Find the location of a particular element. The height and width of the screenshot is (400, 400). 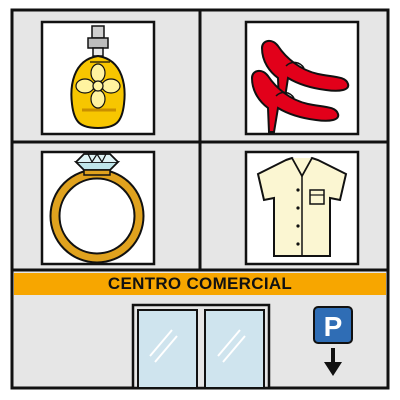

shop-window-shoes is located at coordinates (302, 78).